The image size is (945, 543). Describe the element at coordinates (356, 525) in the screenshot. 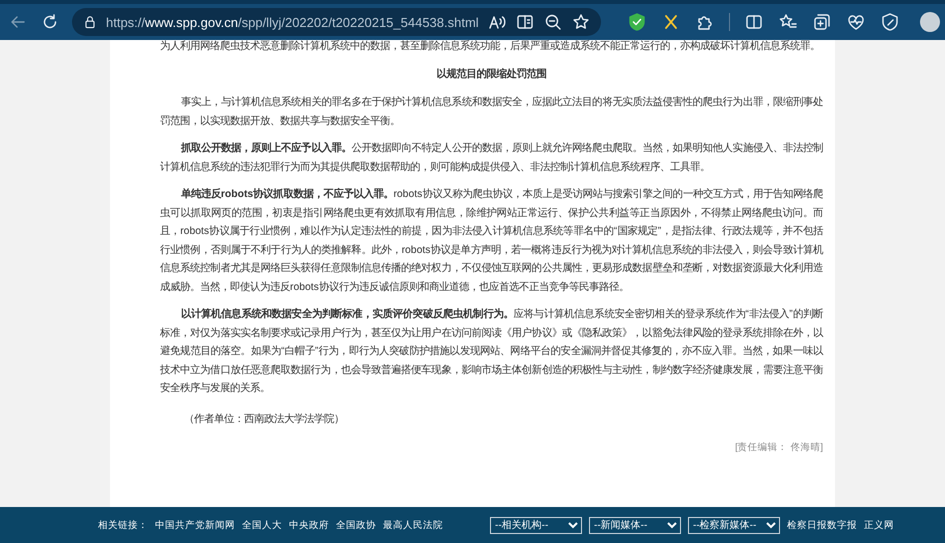

I see `footer-link: 全国政协` at that location.